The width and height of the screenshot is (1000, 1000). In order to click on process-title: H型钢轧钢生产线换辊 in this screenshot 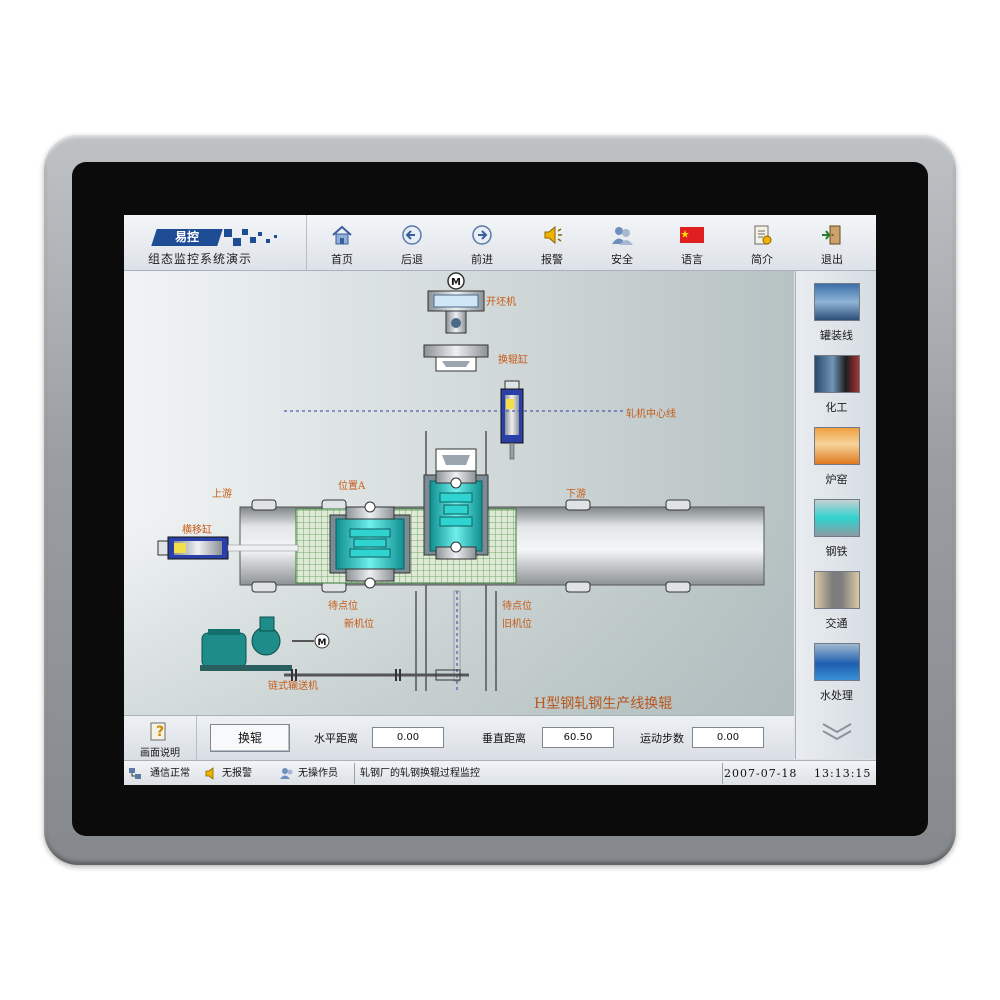, I will do `click(603, 704)`.